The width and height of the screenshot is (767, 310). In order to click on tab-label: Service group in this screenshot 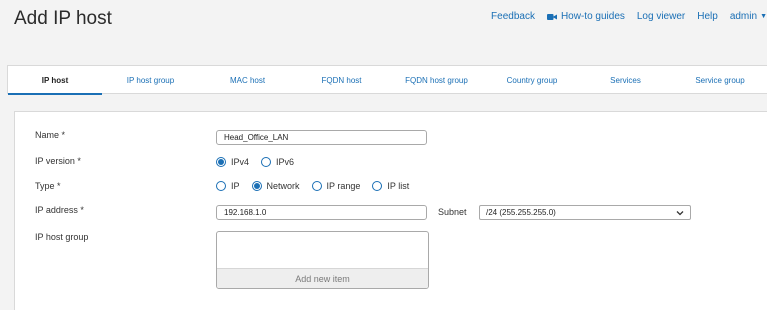, I will do `click(720, 80)`.